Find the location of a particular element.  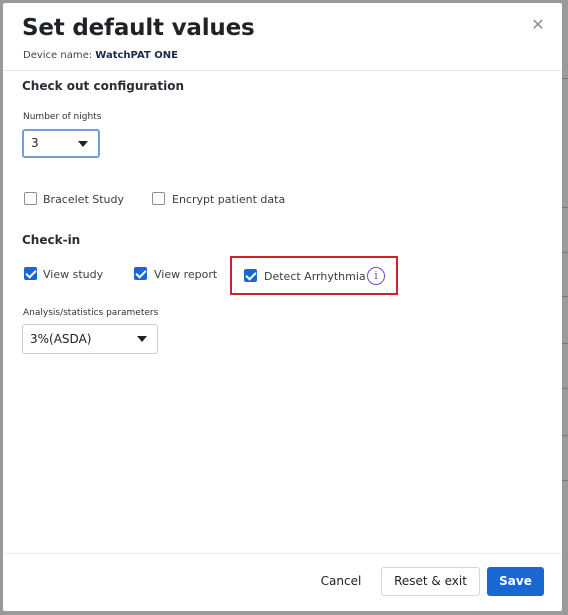

header-divider is located at coordinates (282, 70).